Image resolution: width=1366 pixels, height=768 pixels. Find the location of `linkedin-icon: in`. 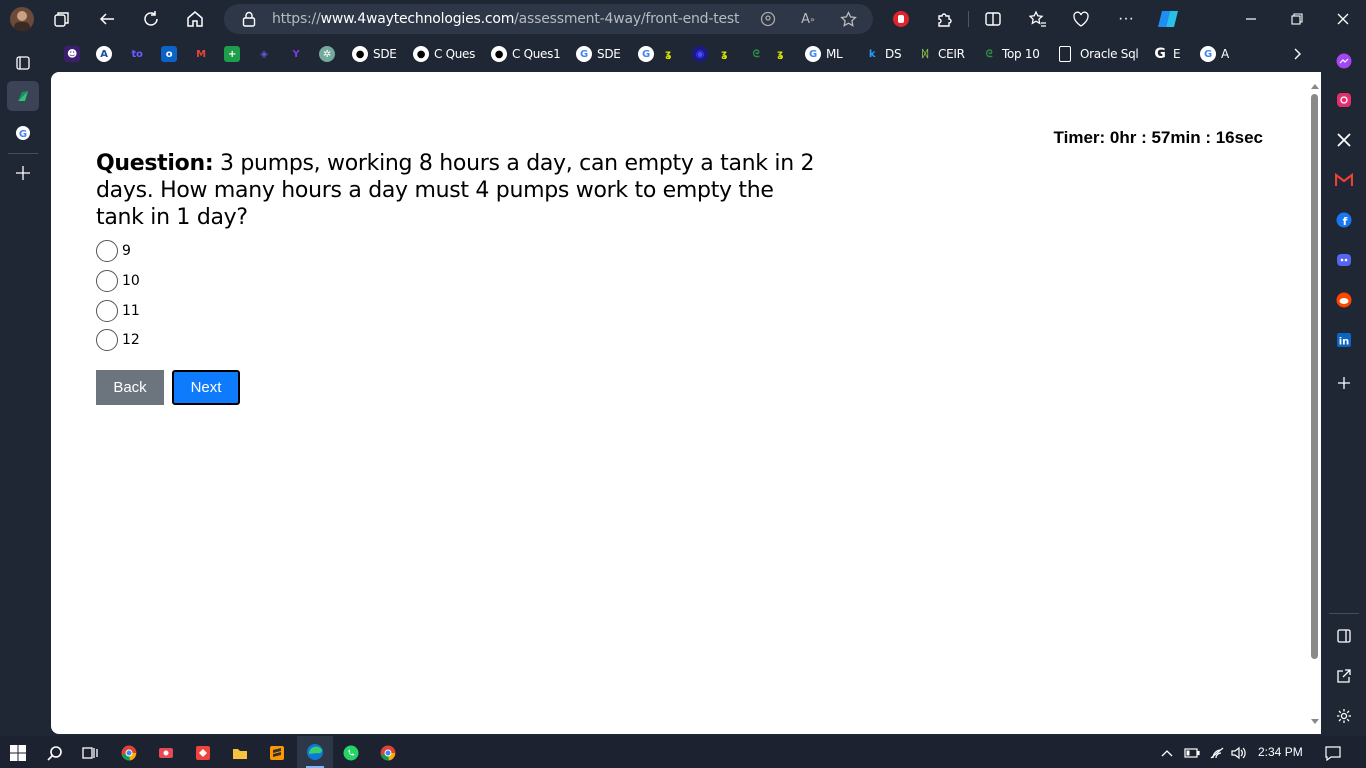

linkedin-icon: in is located at coordinates (1344, 340).